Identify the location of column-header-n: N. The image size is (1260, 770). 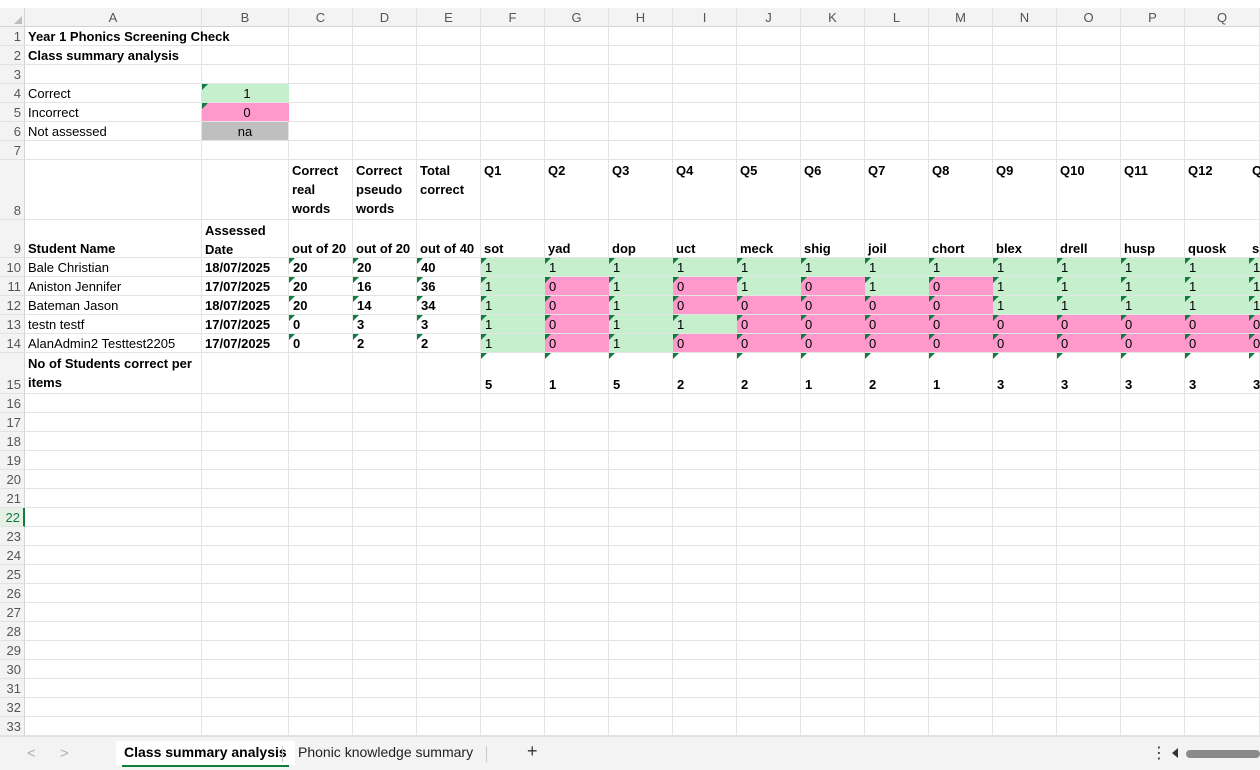
(1025, 17).